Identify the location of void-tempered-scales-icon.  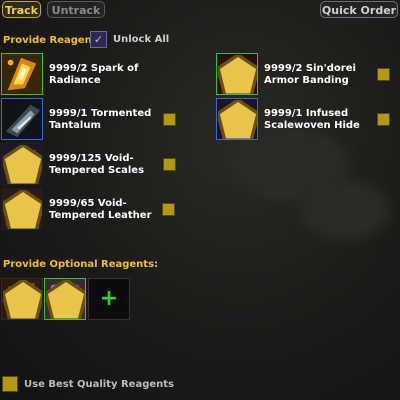
(22, 164).